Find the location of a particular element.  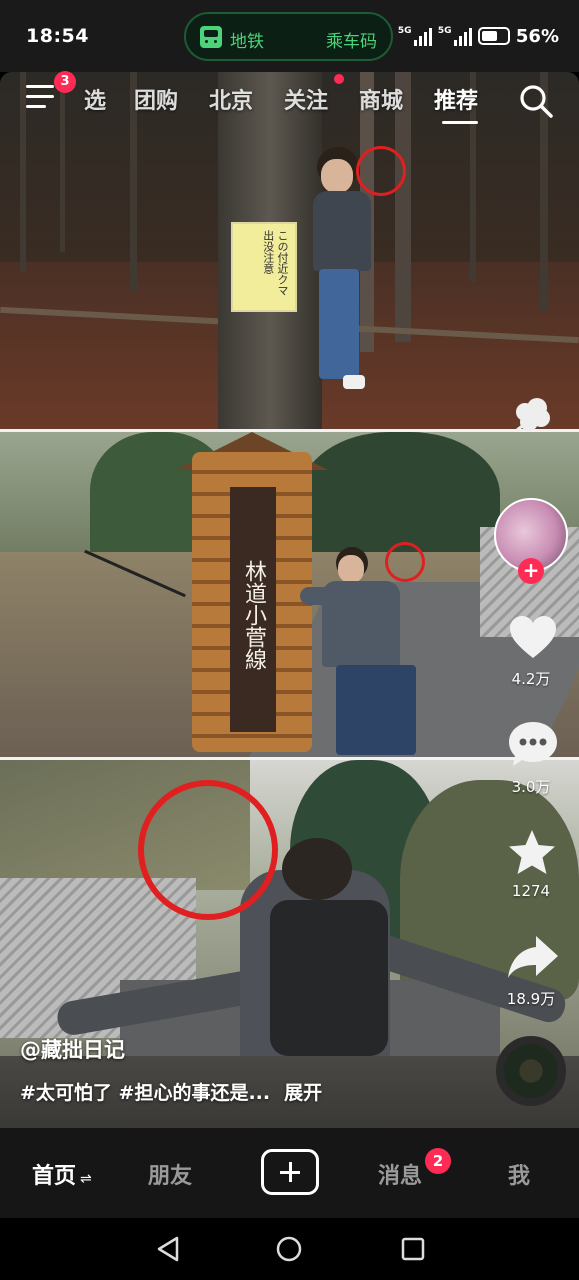

signal-icon-2: 5G is located at coordinates (455, 36).